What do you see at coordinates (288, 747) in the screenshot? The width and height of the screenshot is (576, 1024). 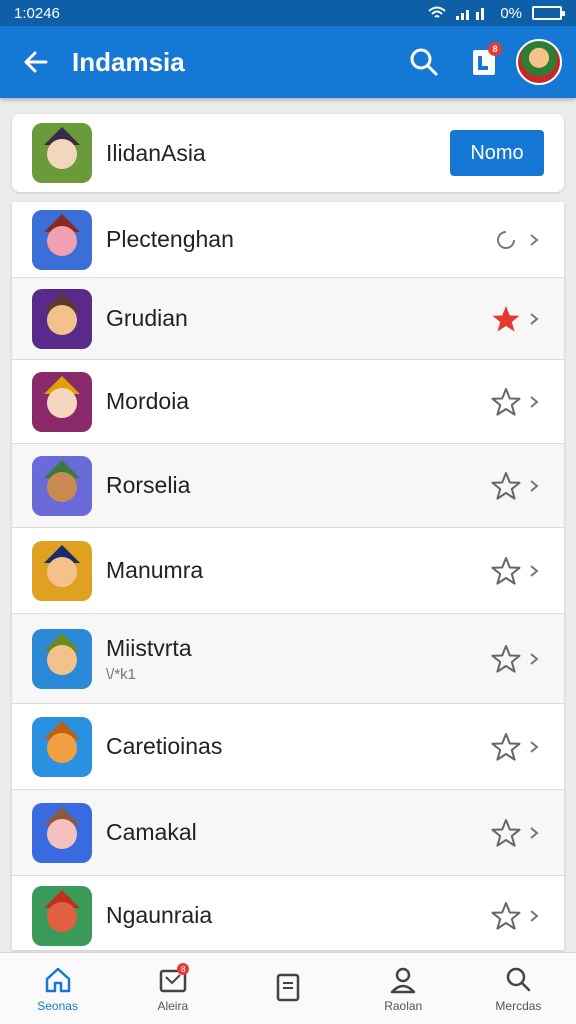 I see `list-item: Caretioinas` at bounding box center [288, 747].